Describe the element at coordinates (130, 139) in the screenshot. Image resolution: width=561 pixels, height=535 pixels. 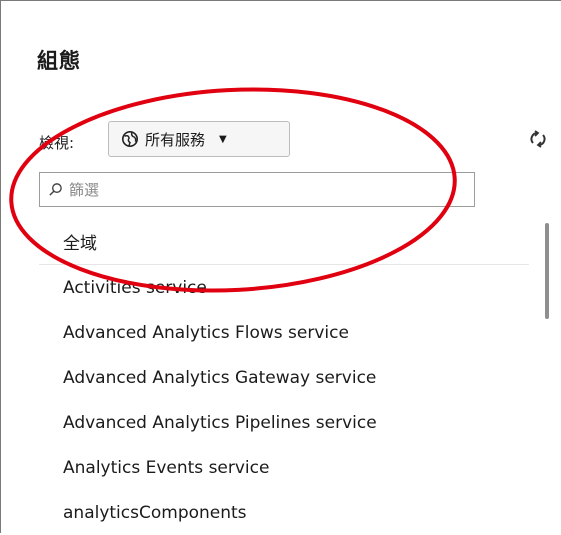
I see `globe-icon` at that location.